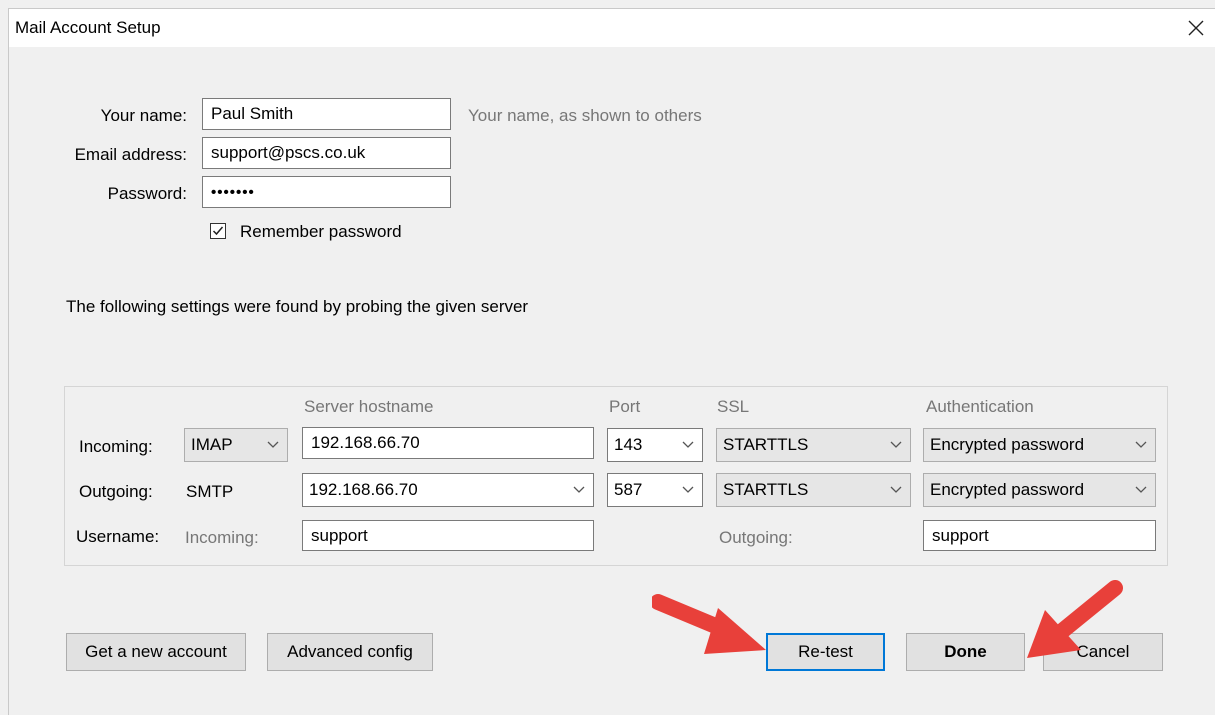 The width and height of the screenshot is (1215, 715). What do you see at coordinates (156, 652) in the screenshot?
I see `get-new-account-button: Get a new account` at bounding box center [156, 652].